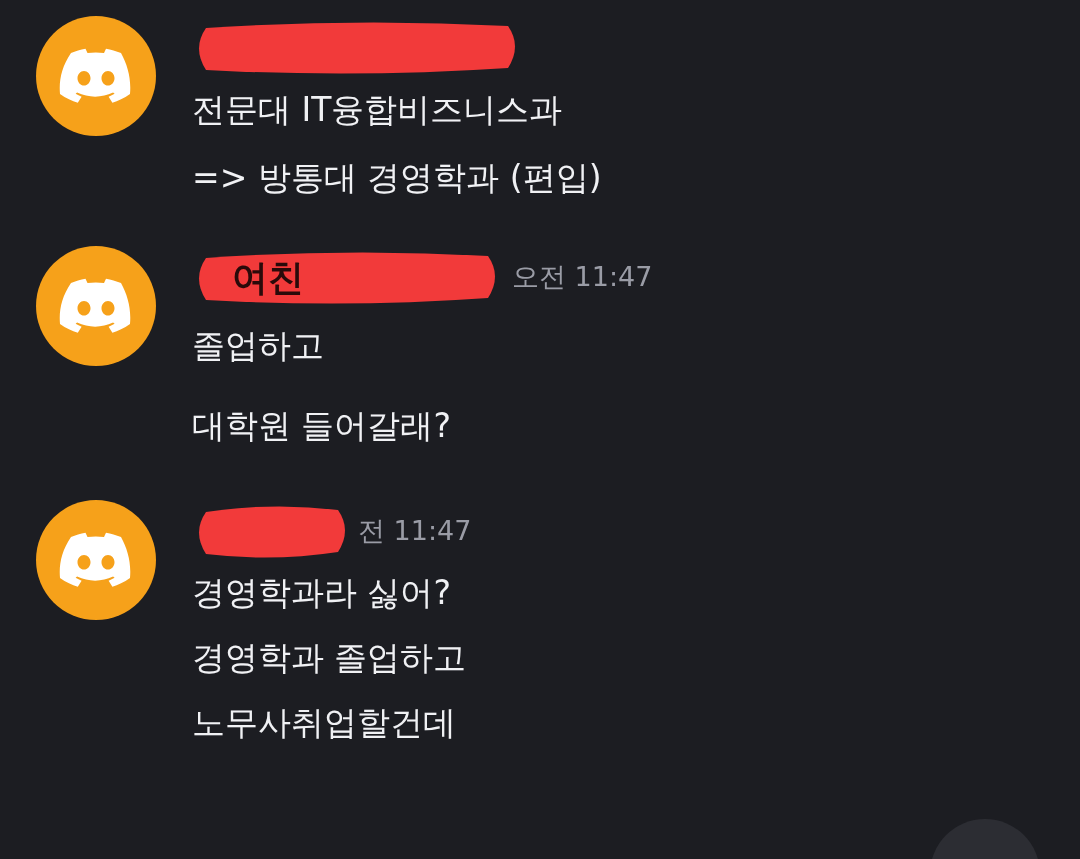 The height and width of the screenshot is (859, 1080). What do you see at coordinates (330, 658) in the screenshot?
I see `message-text: 경영학과 졸업하고` at bounding box center [330, 658].